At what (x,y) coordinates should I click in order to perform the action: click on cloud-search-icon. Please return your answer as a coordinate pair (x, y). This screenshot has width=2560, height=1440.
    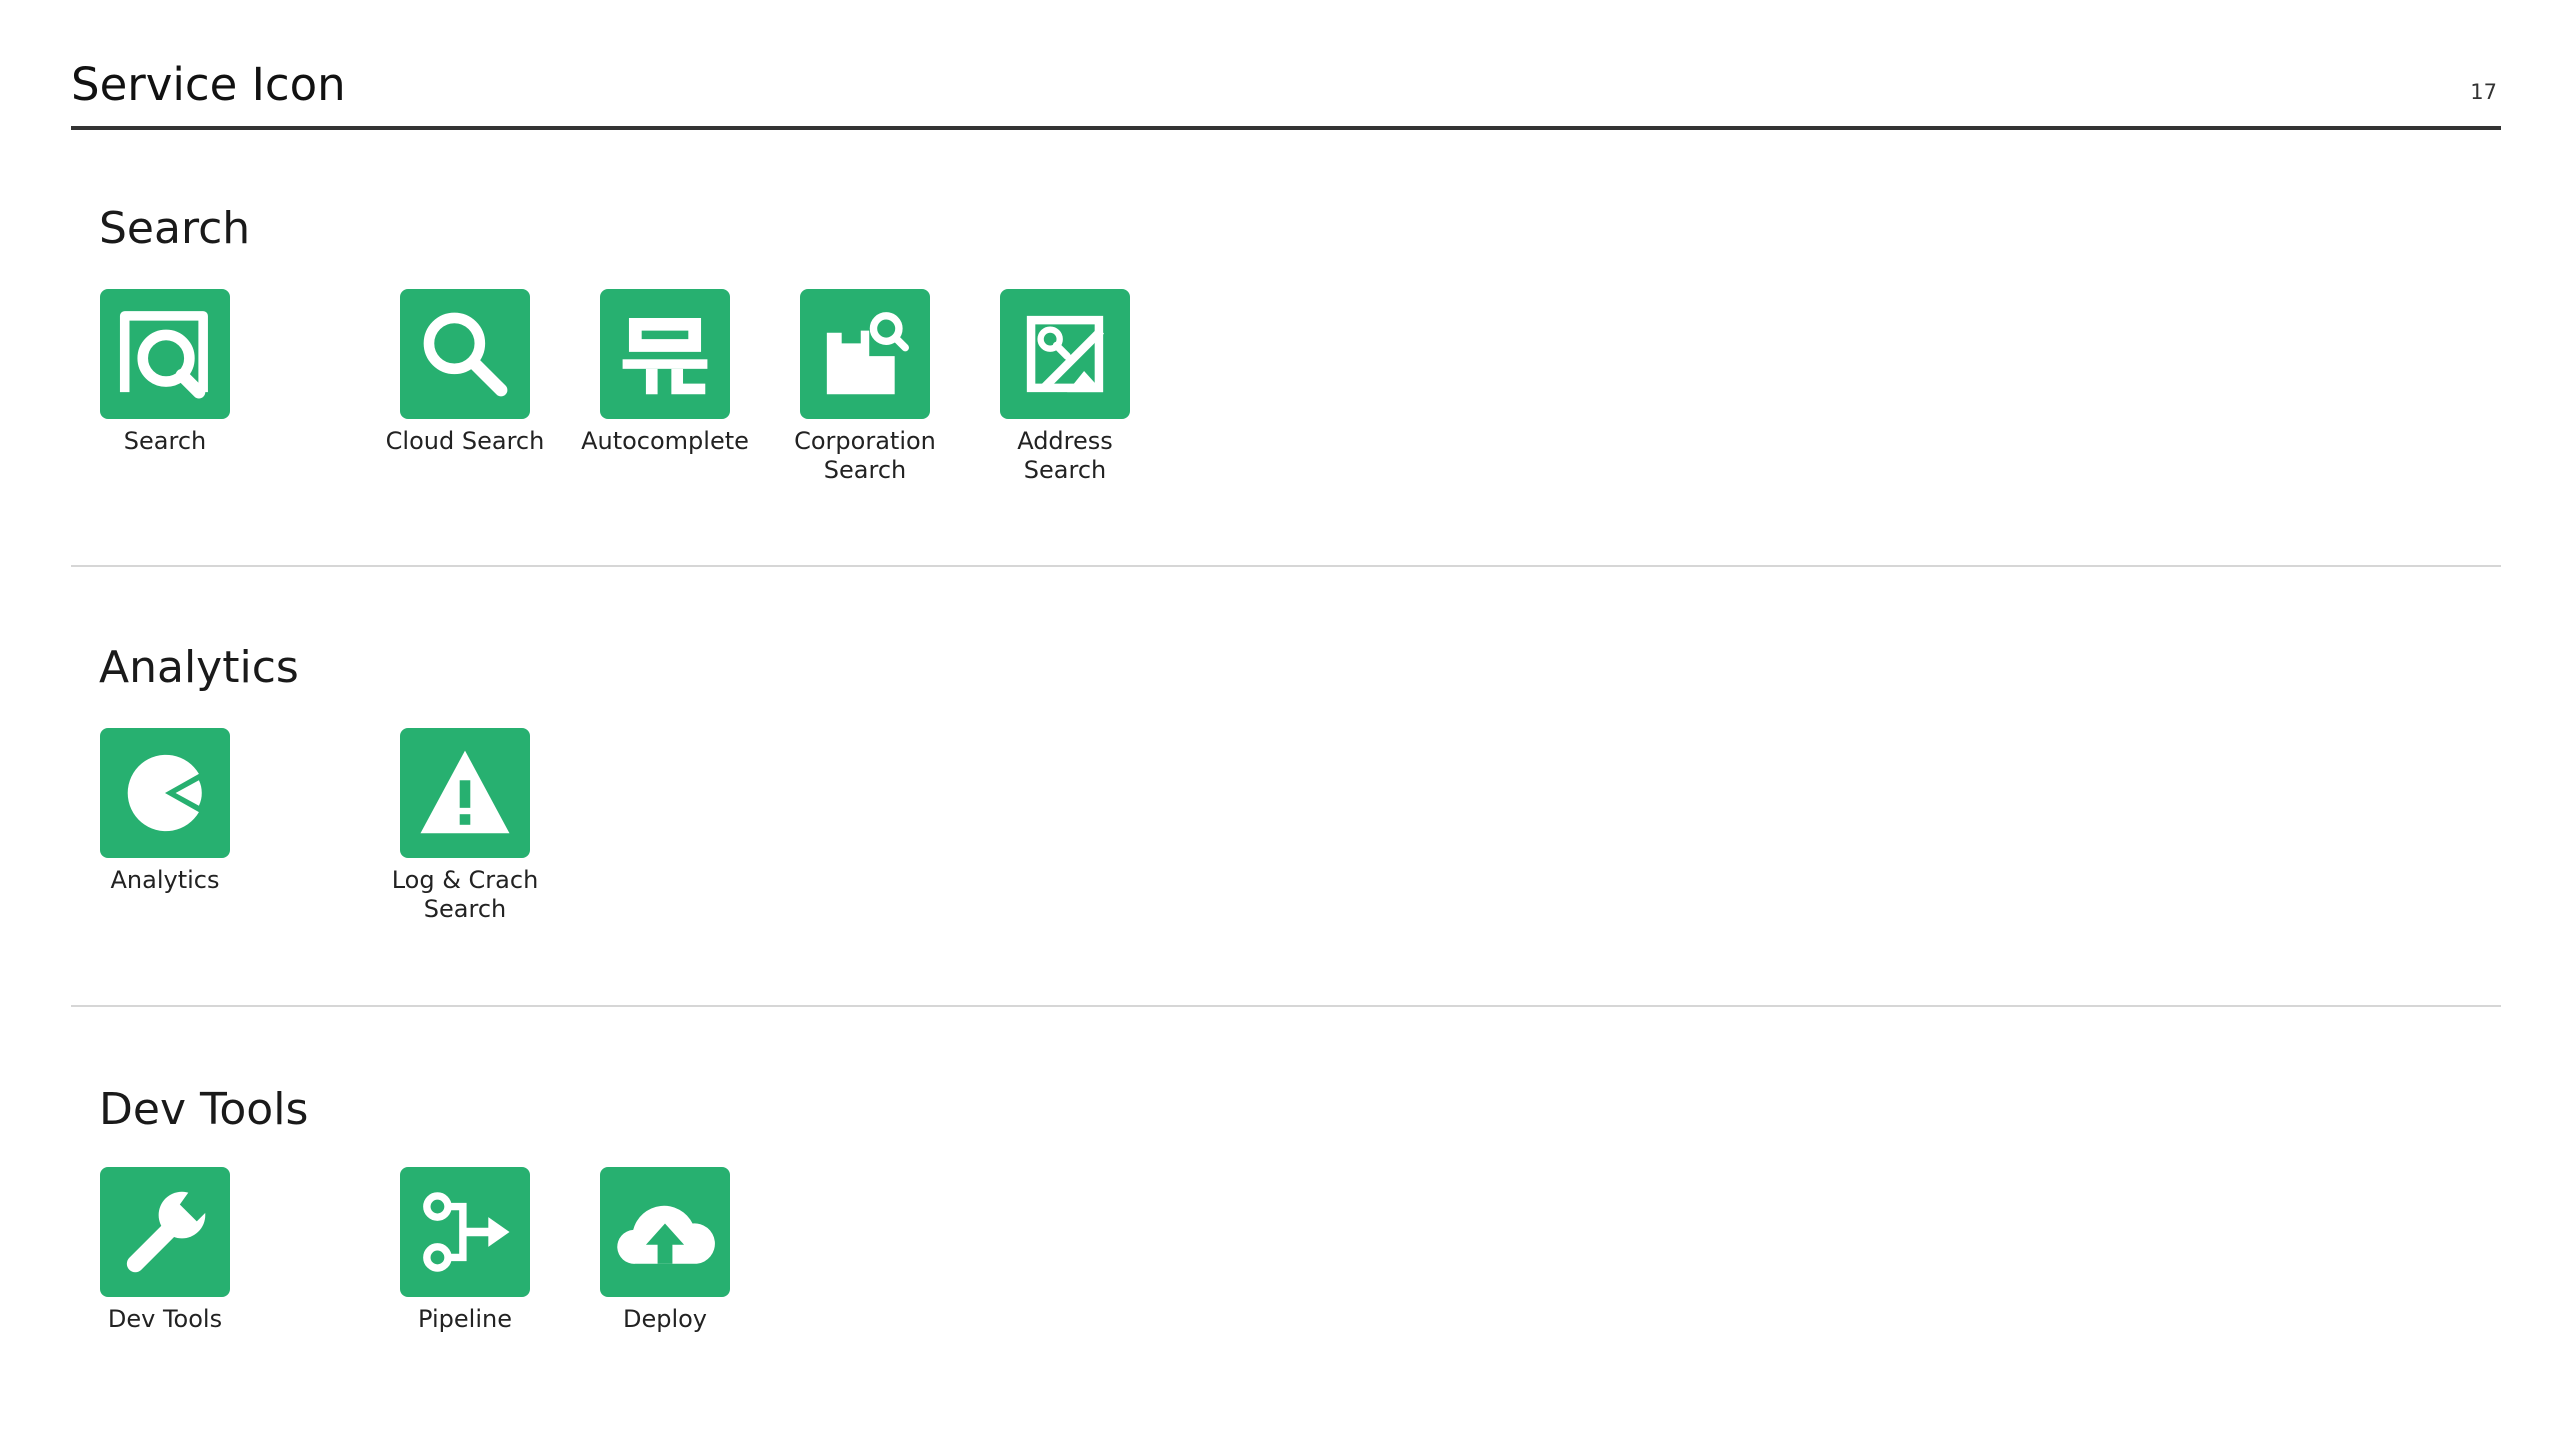
    Looking at the image, I should click on (465, 354).